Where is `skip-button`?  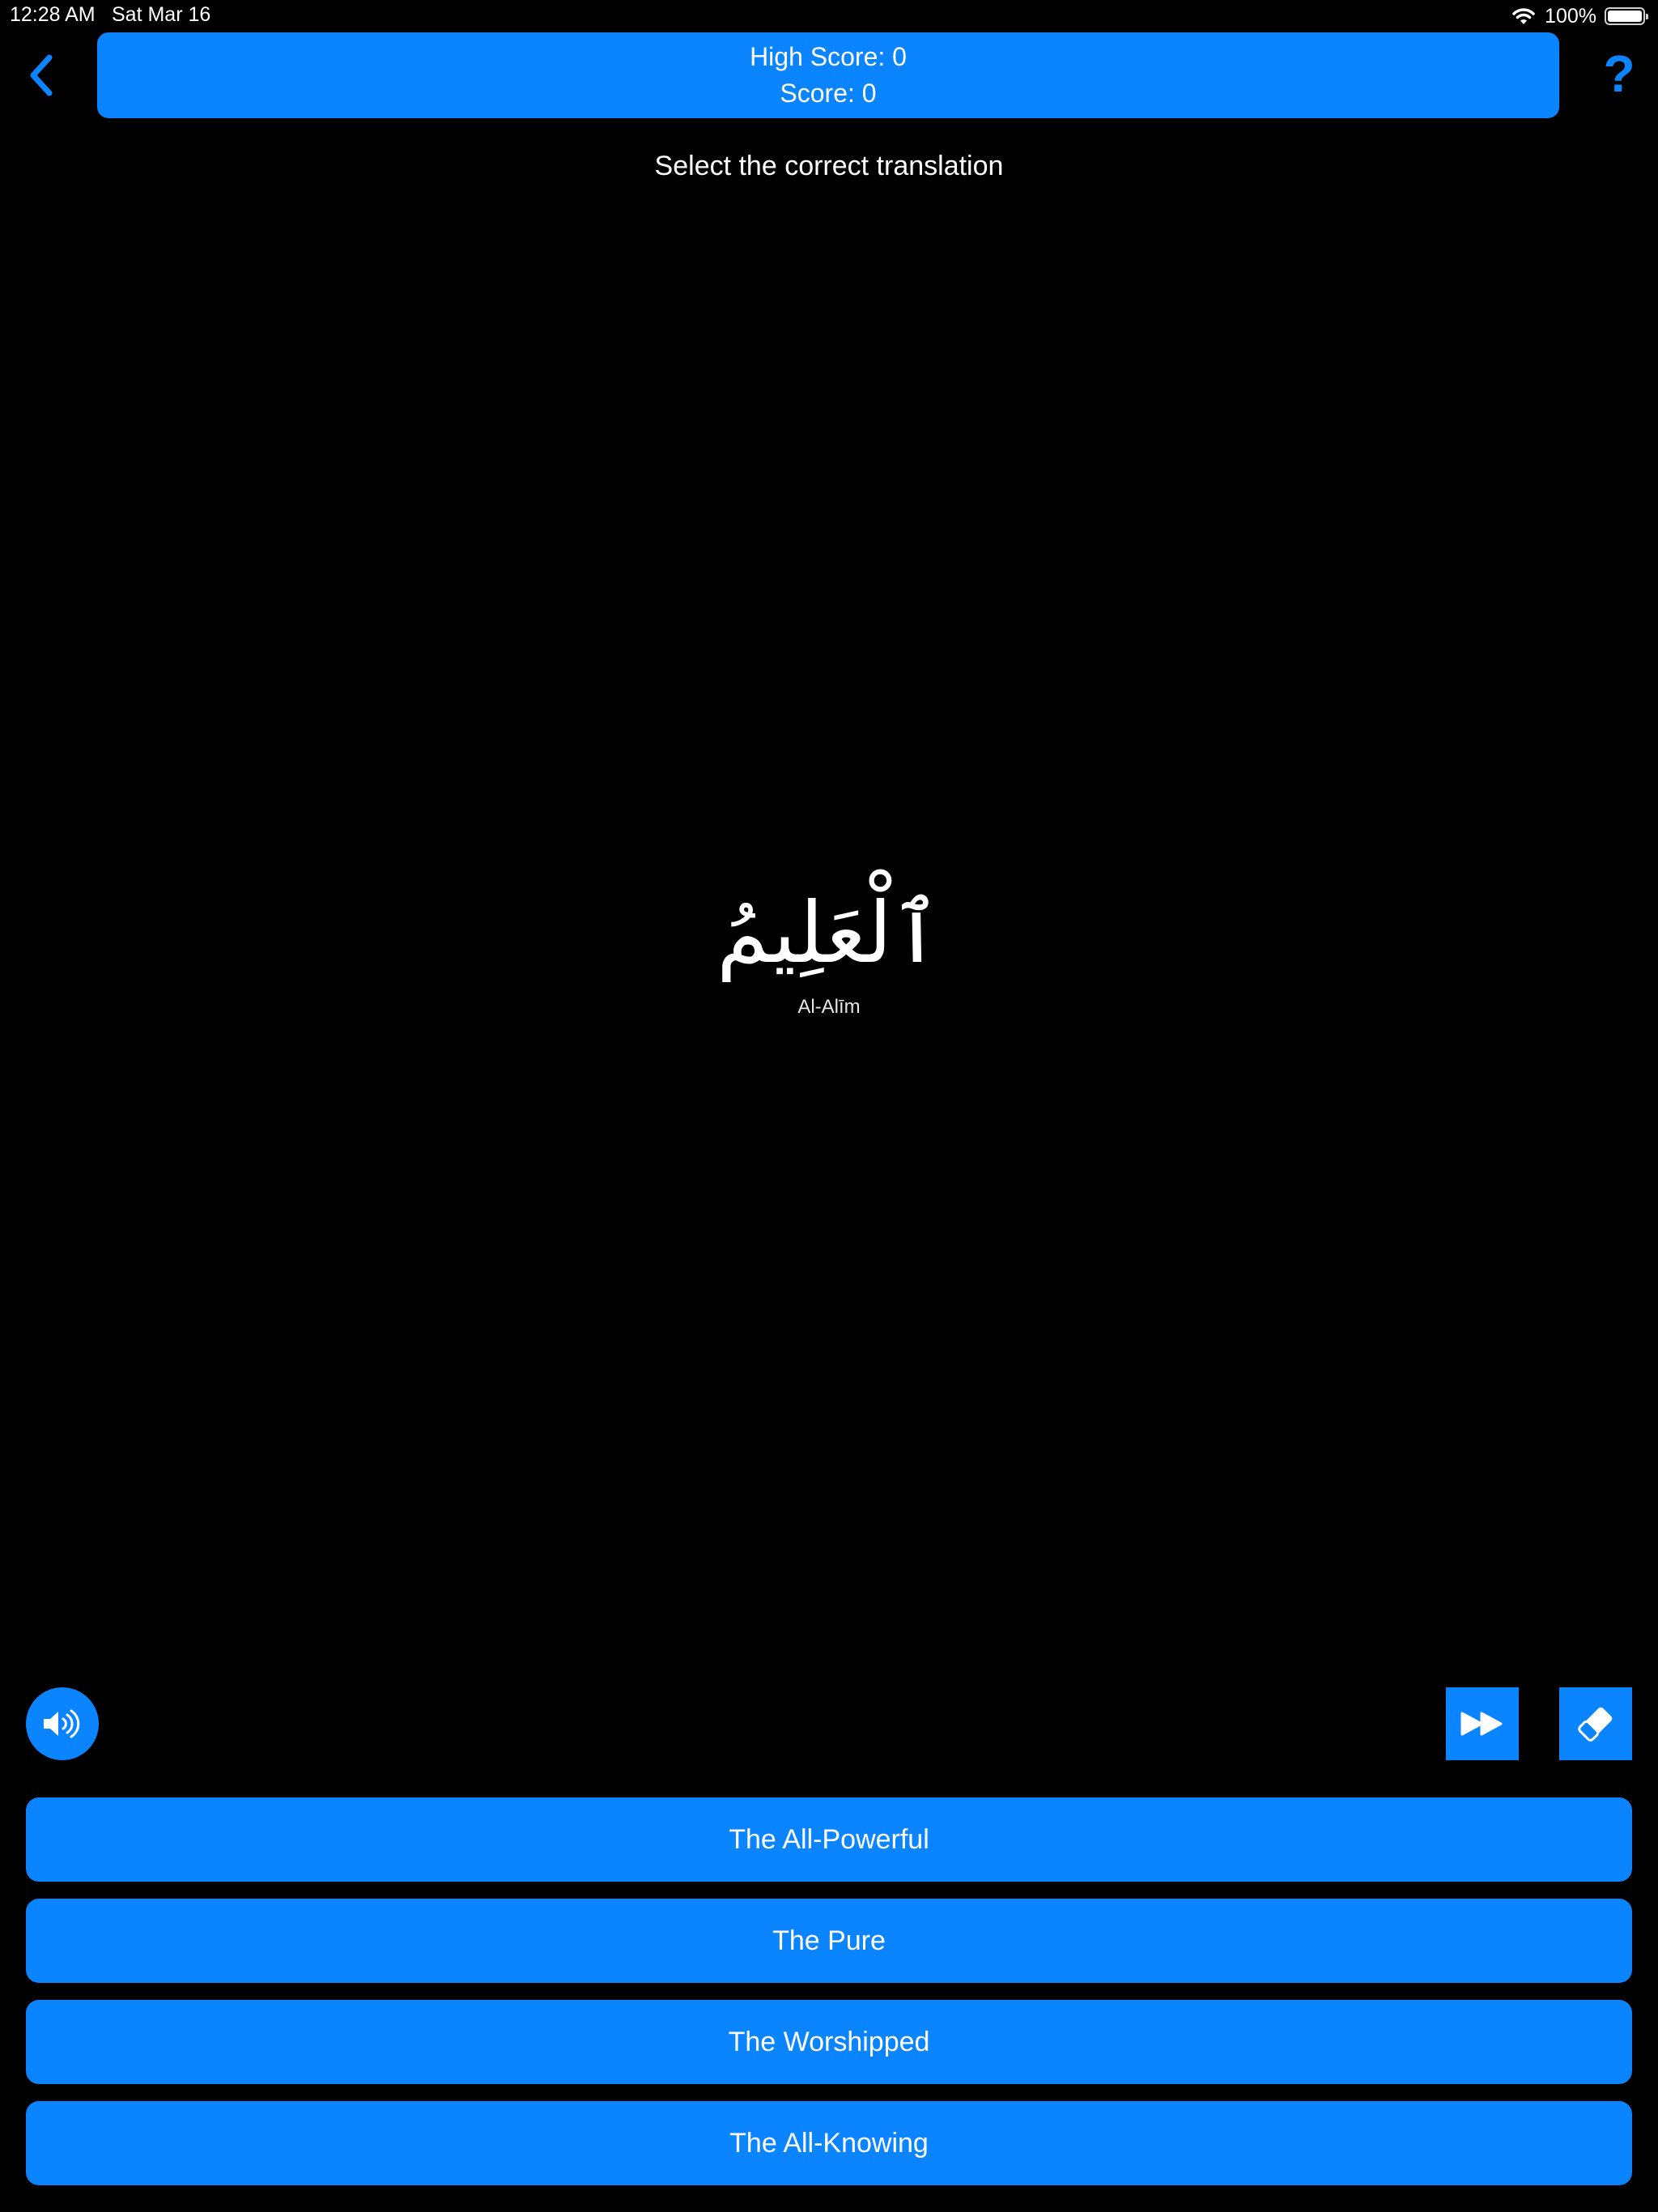 skip-button is located at coordinates (1482, 1724).